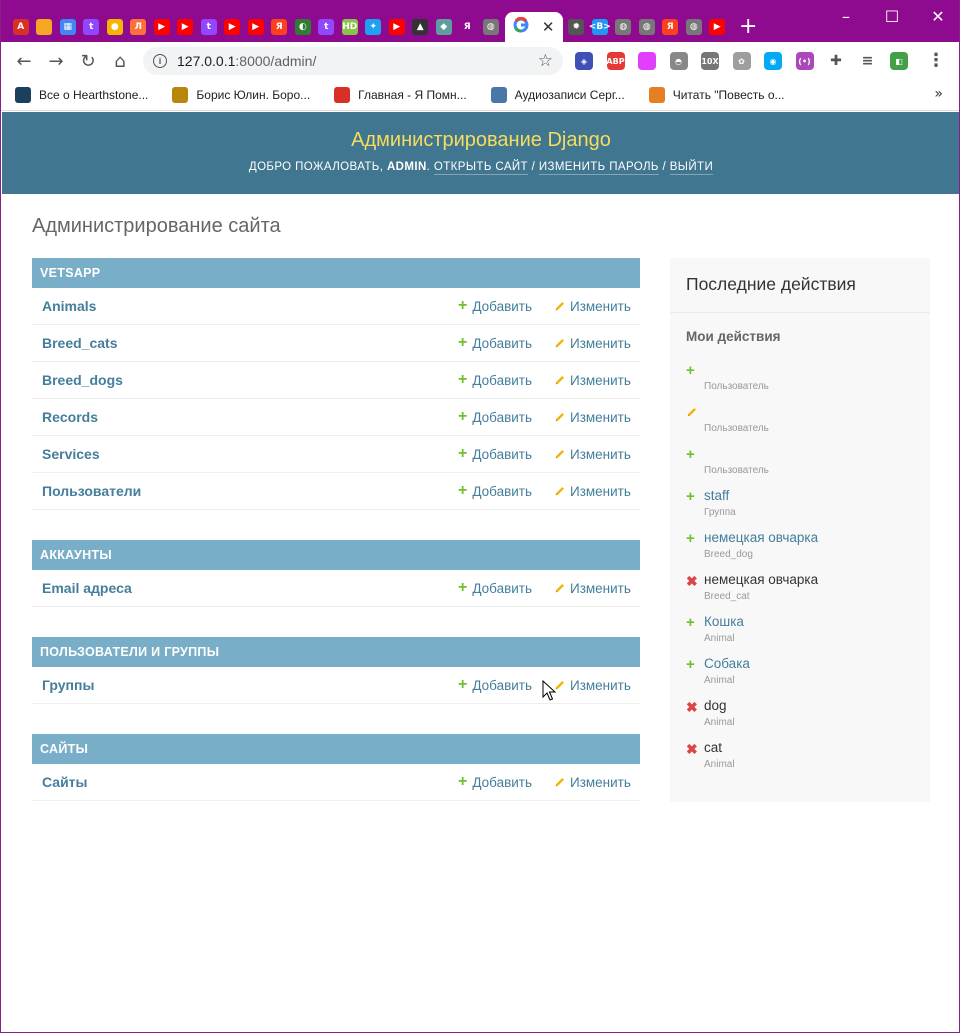  What do you see at coordinates (68, 27) in the screenshot?
I see `browser-tab: ▦` at bounding box center [68, 27].